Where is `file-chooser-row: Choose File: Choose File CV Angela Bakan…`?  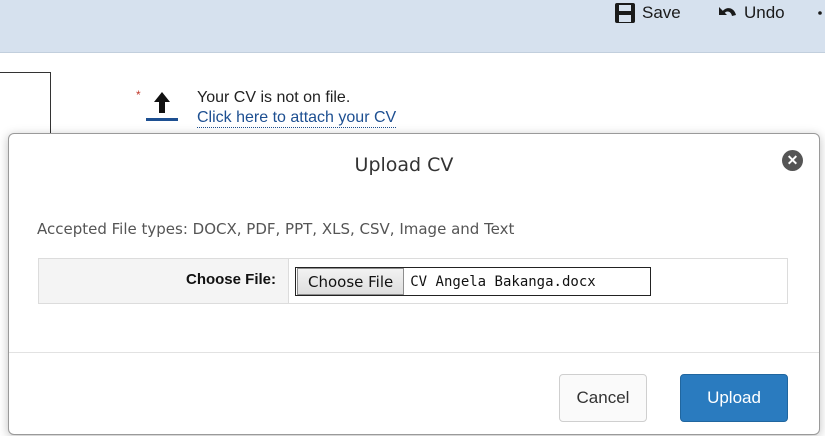
file-chooser-row: Choose File: Choose File CV Angela Bakan… is located at coordinates (413, 281).